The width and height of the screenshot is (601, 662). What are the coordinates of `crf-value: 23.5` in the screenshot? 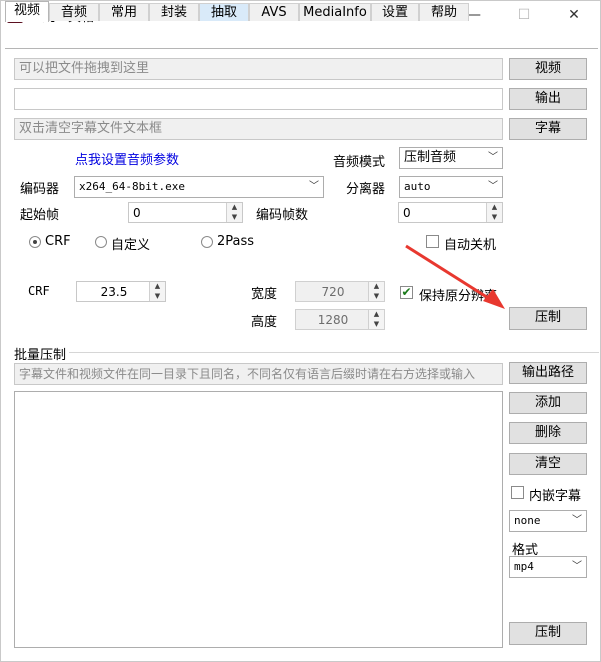 It's located at (114, 292).